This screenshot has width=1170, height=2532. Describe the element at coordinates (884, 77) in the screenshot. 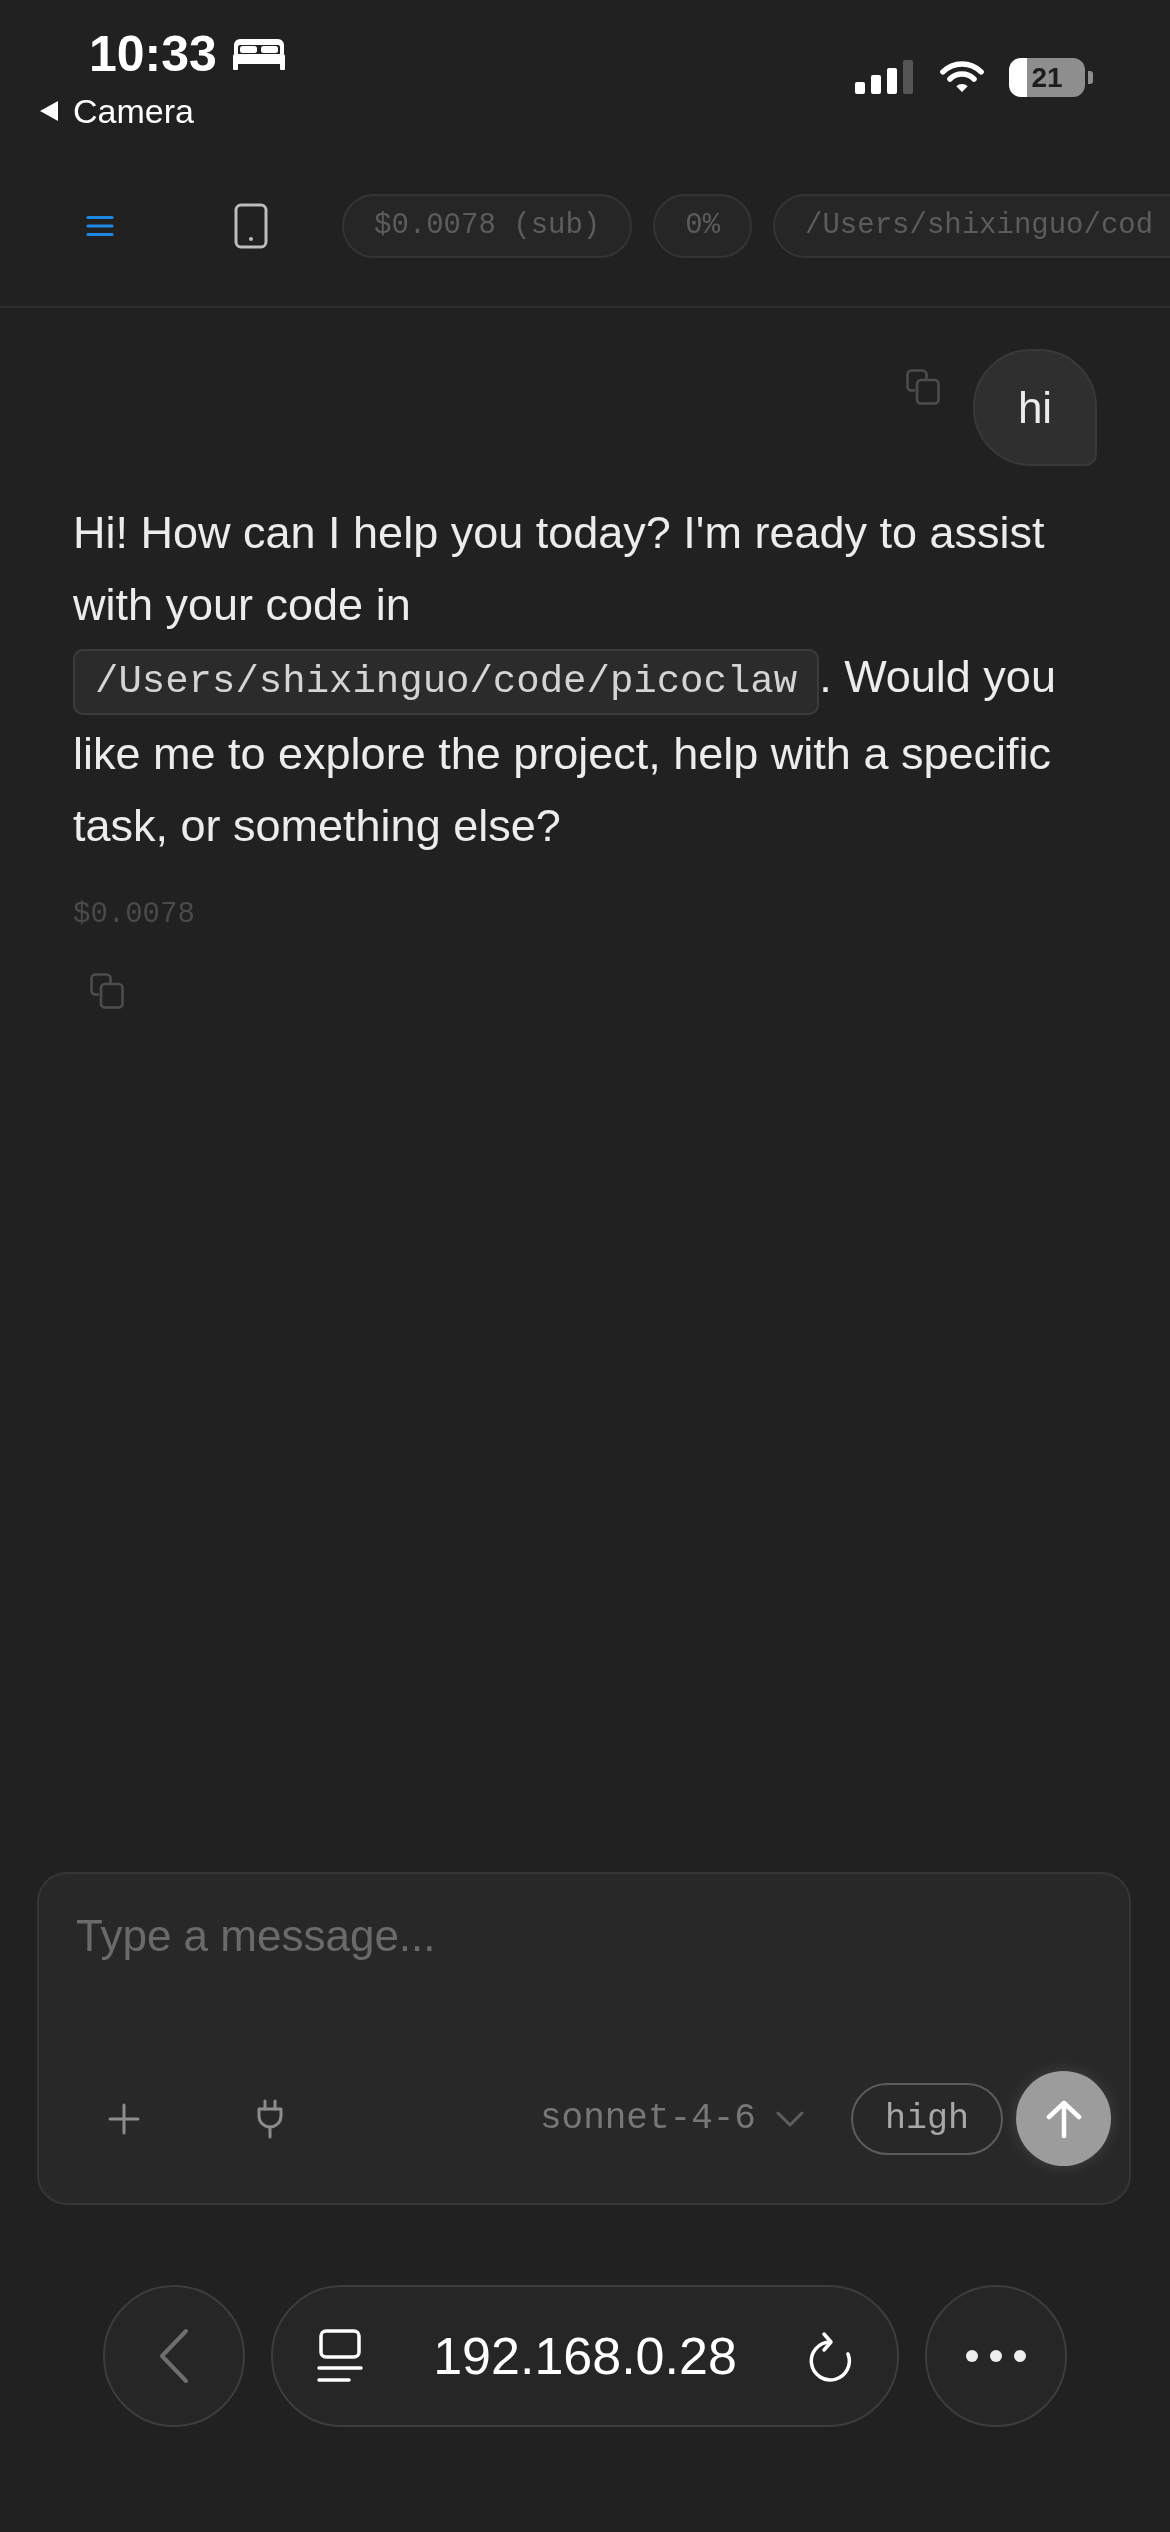

I see `signal-icon` at that location.